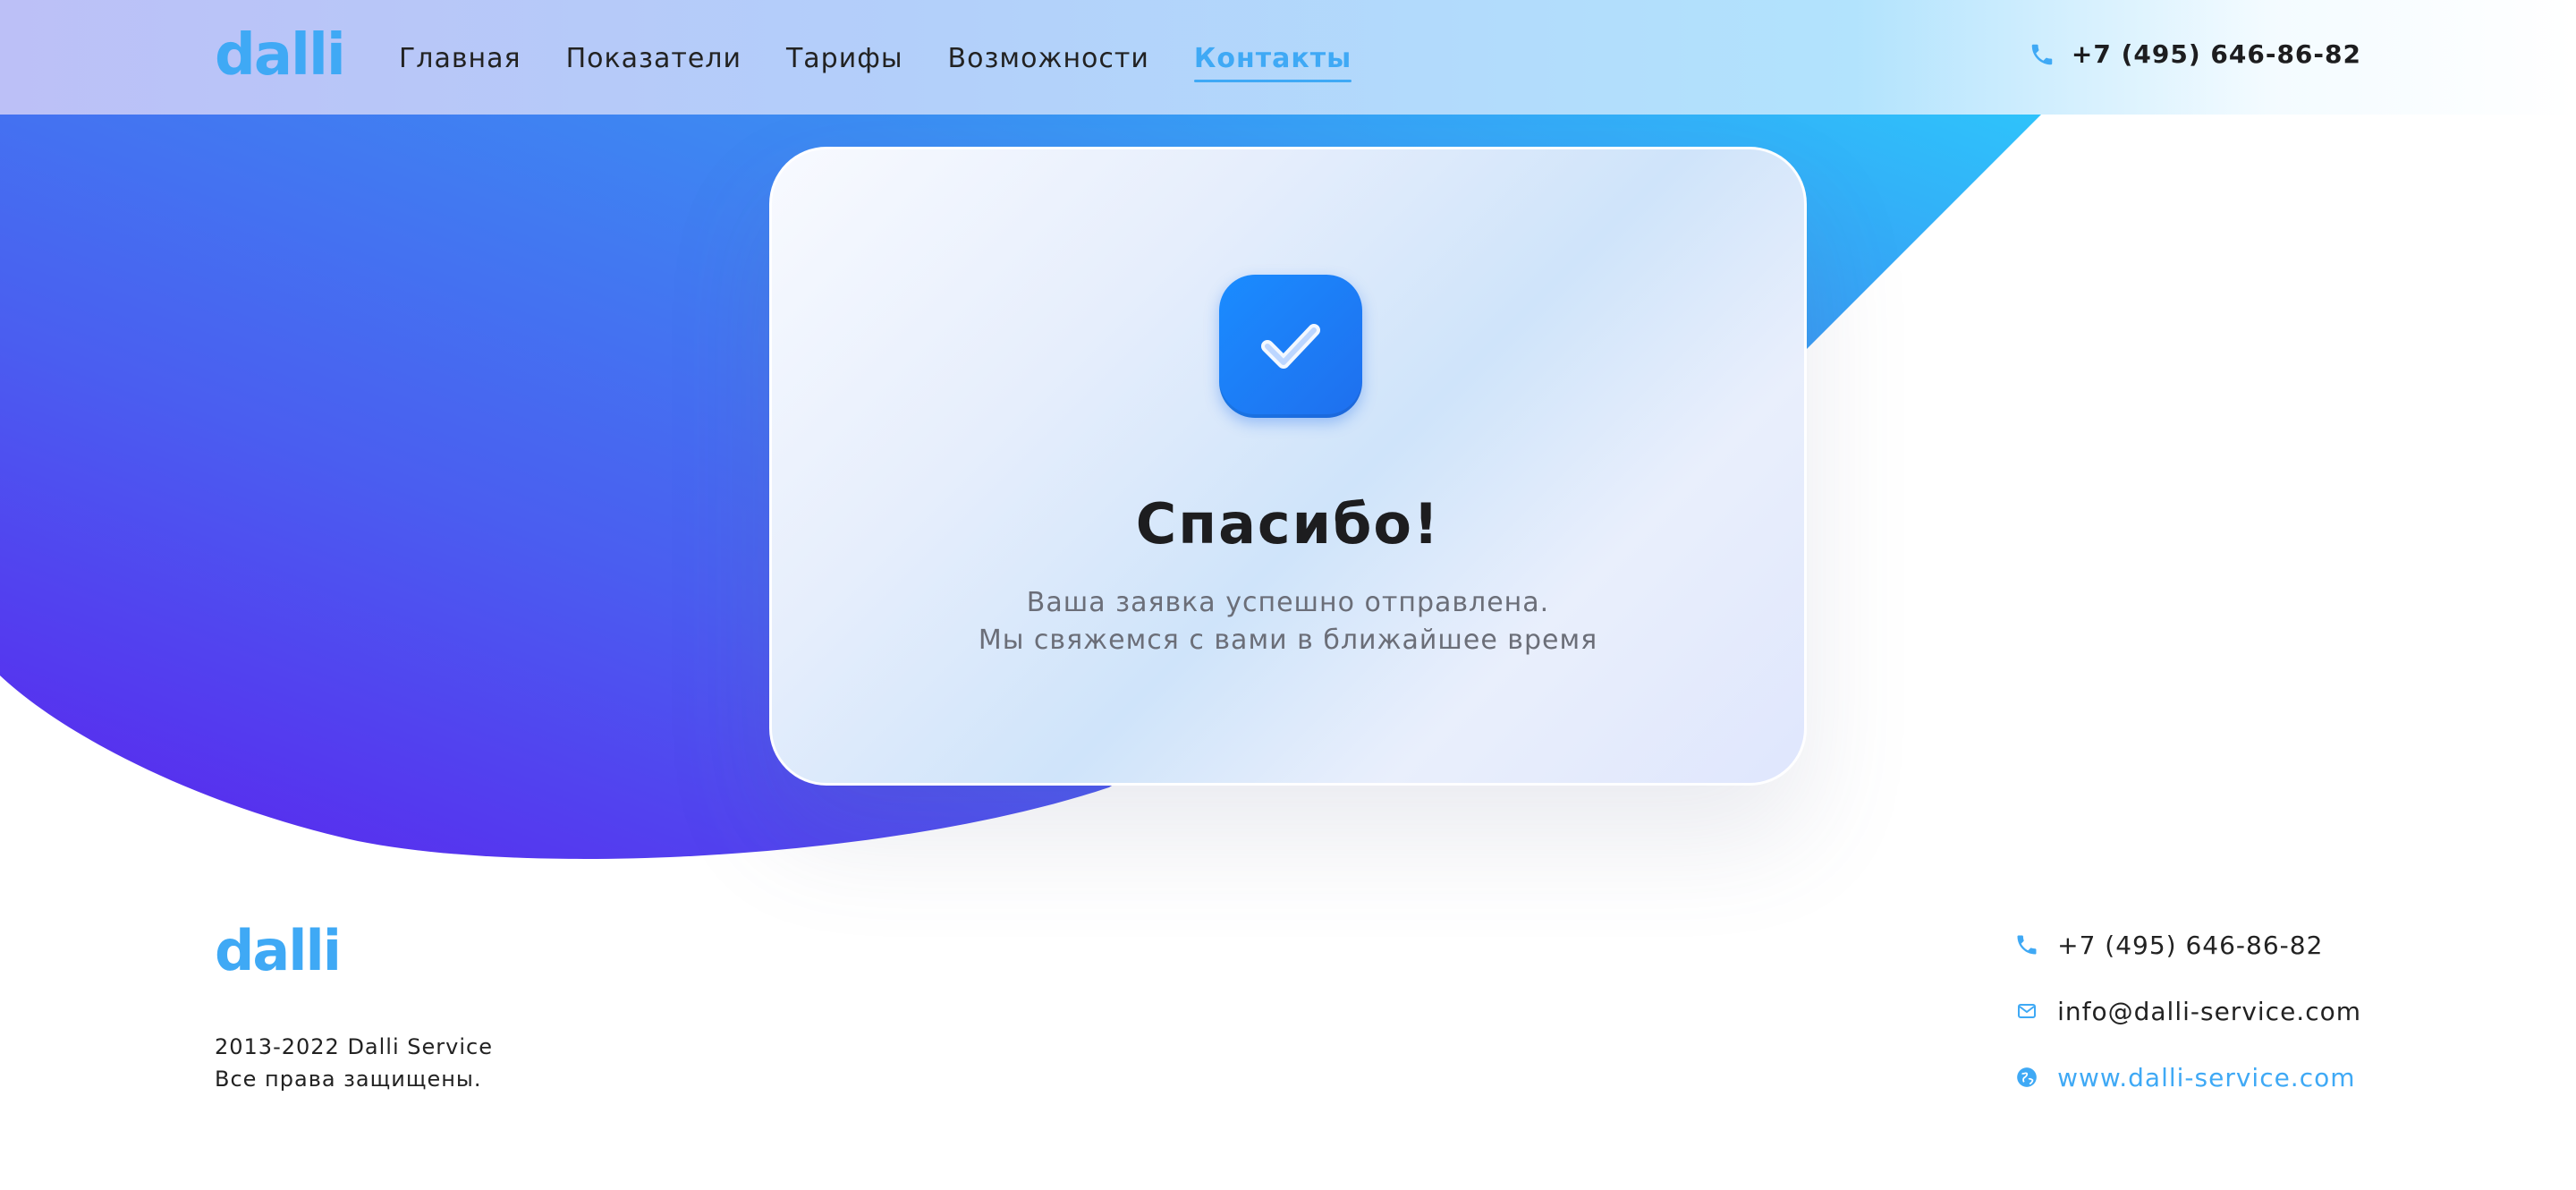 This screenshot has width=2576, height=1190. I want to click on footer-email: info@dalli-service.com, so click(2209, 1011).